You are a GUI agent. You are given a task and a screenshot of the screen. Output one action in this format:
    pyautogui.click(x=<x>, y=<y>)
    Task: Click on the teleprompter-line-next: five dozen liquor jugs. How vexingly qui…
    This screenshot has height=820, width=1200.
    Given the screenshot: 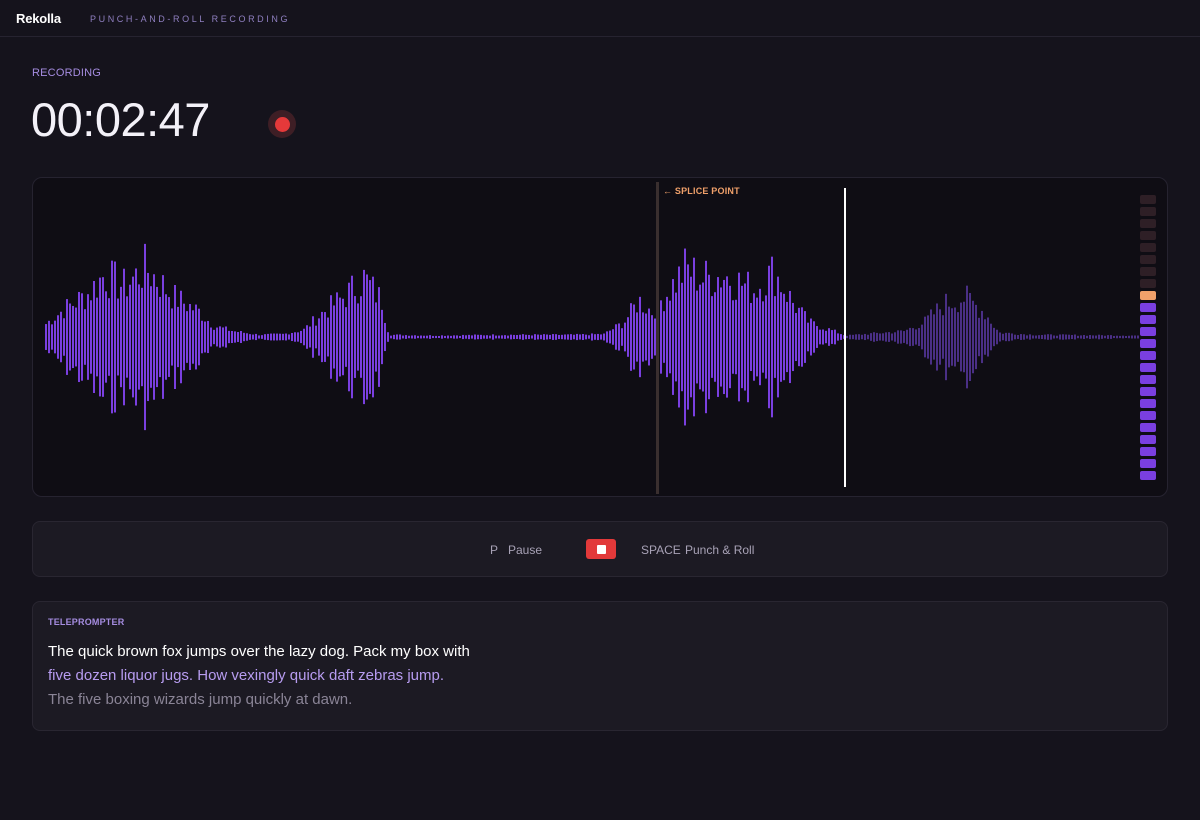 What is the action you would take?
    pyautogui.click(x=246, y=675)
    